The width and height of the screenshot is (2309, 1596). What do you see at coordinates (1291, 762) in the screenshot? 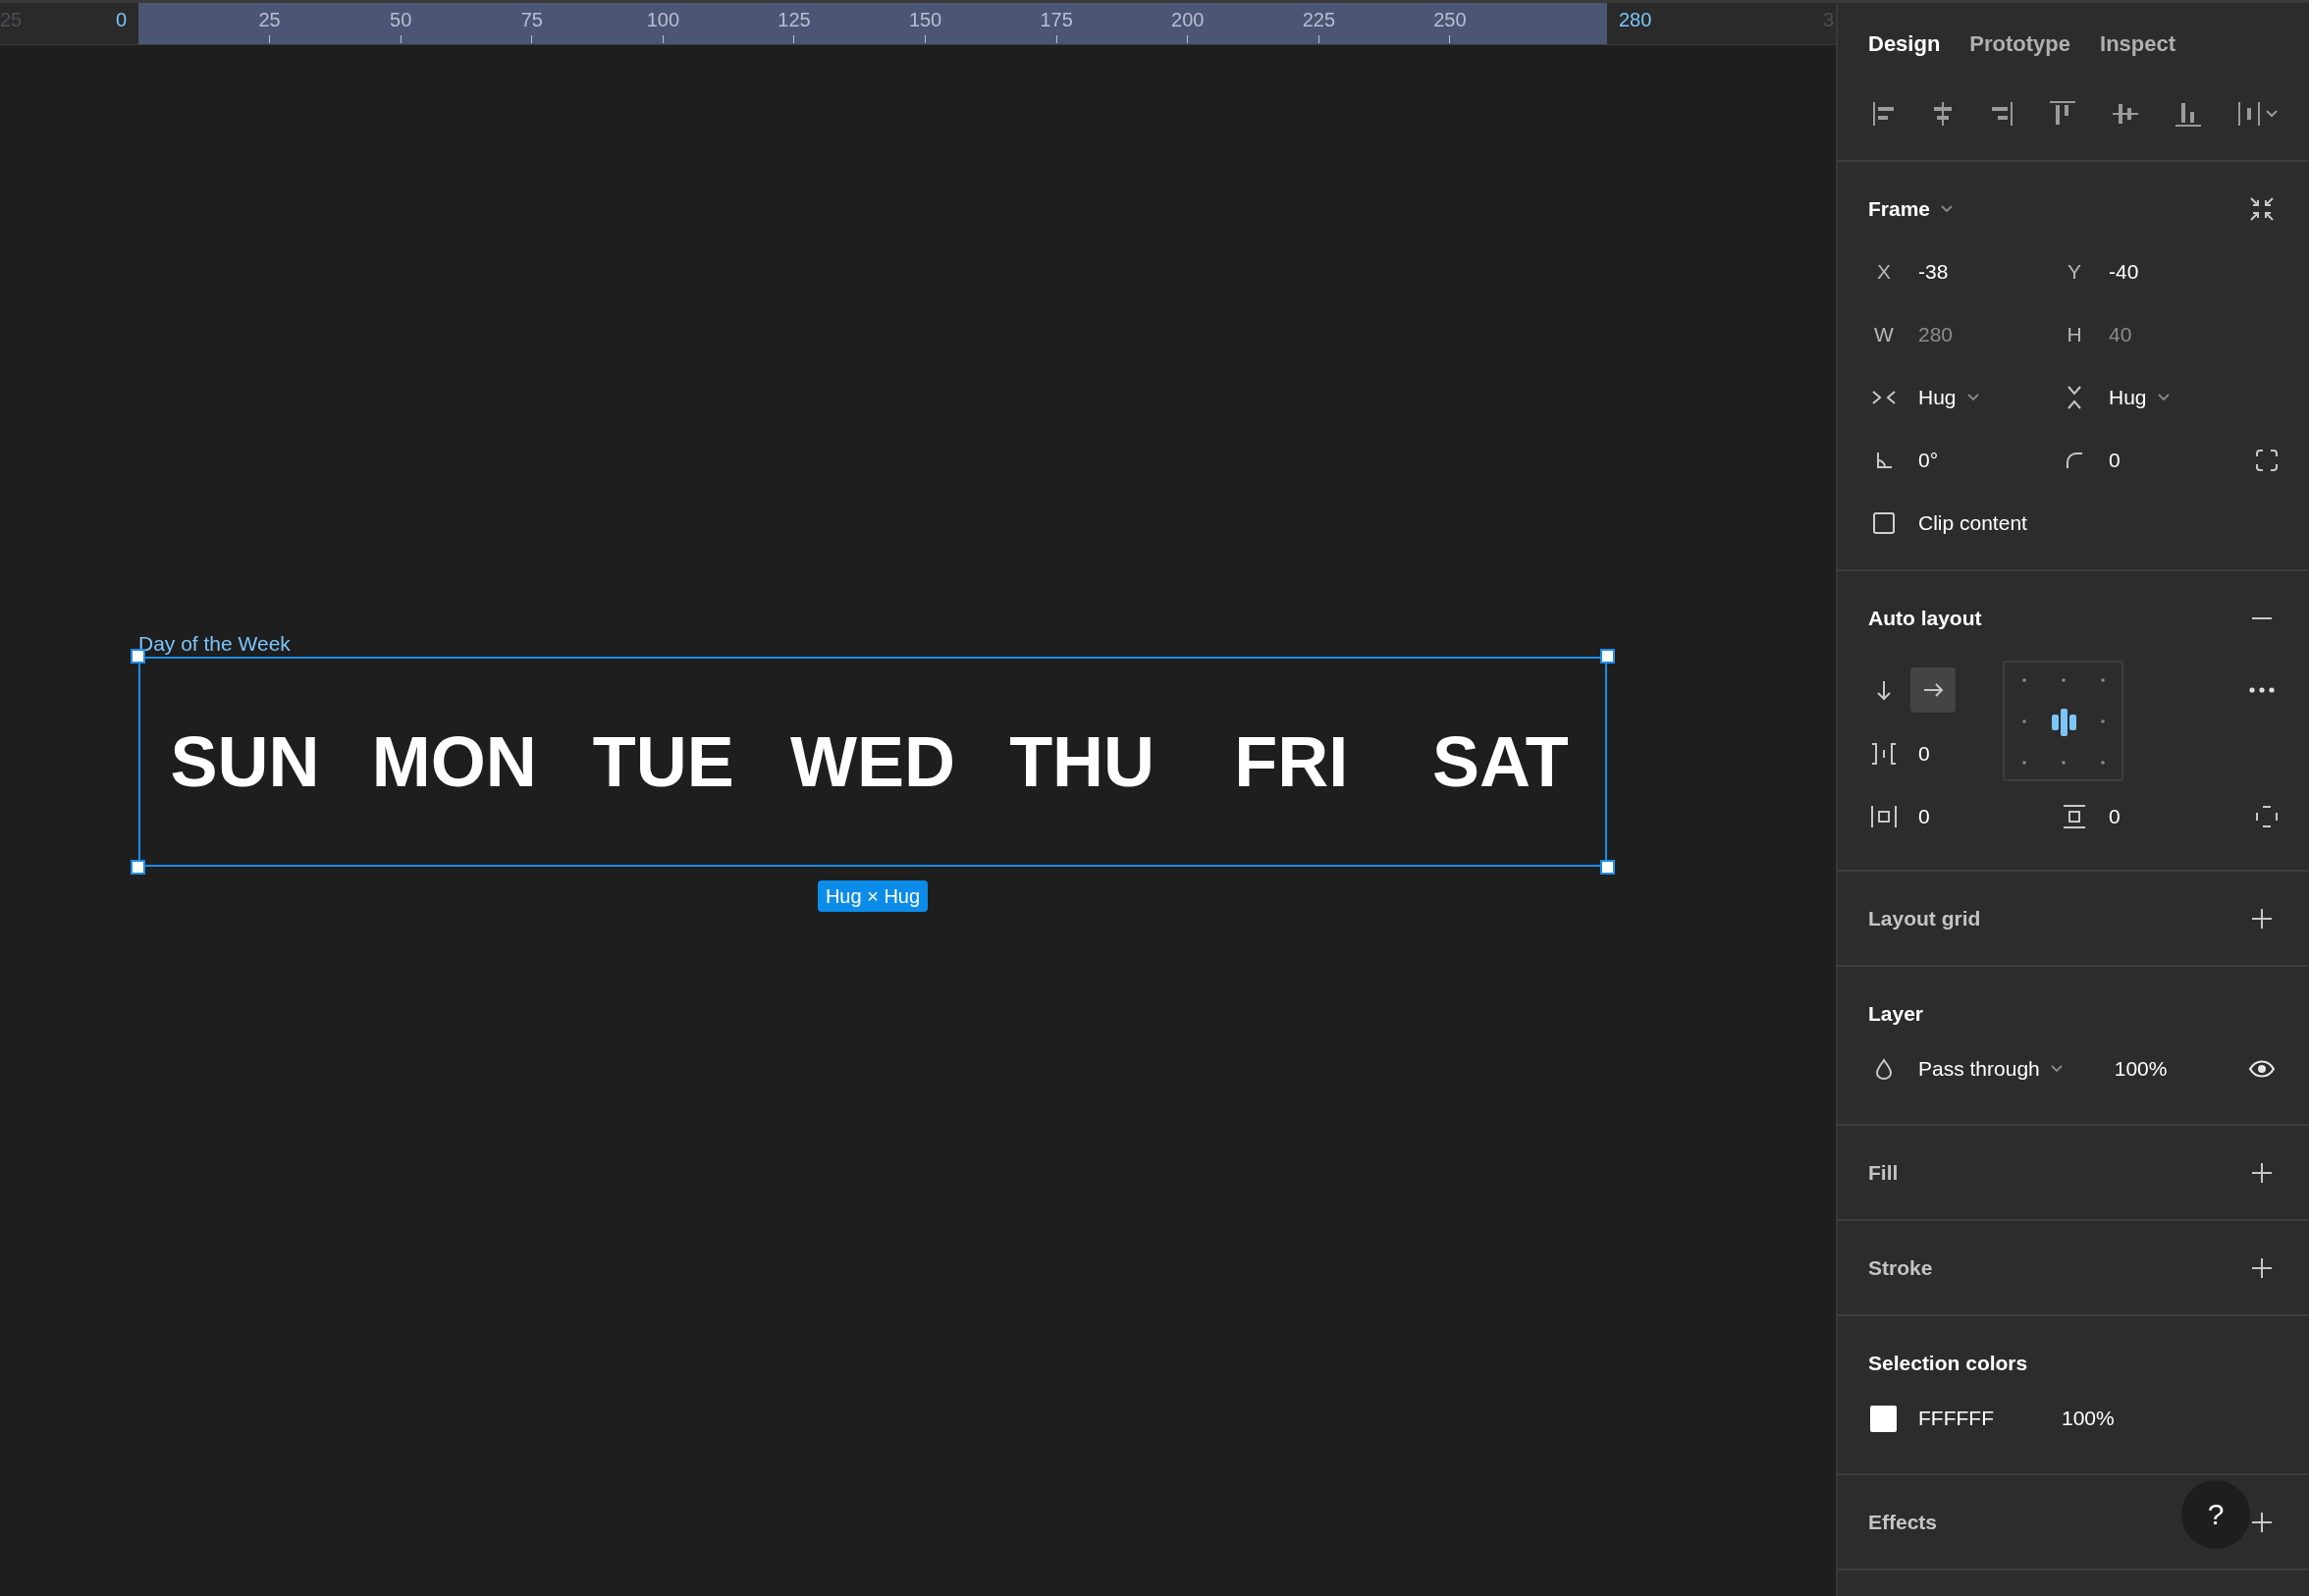
I see `day-label: FRI` at bounding box center [1291, 762].